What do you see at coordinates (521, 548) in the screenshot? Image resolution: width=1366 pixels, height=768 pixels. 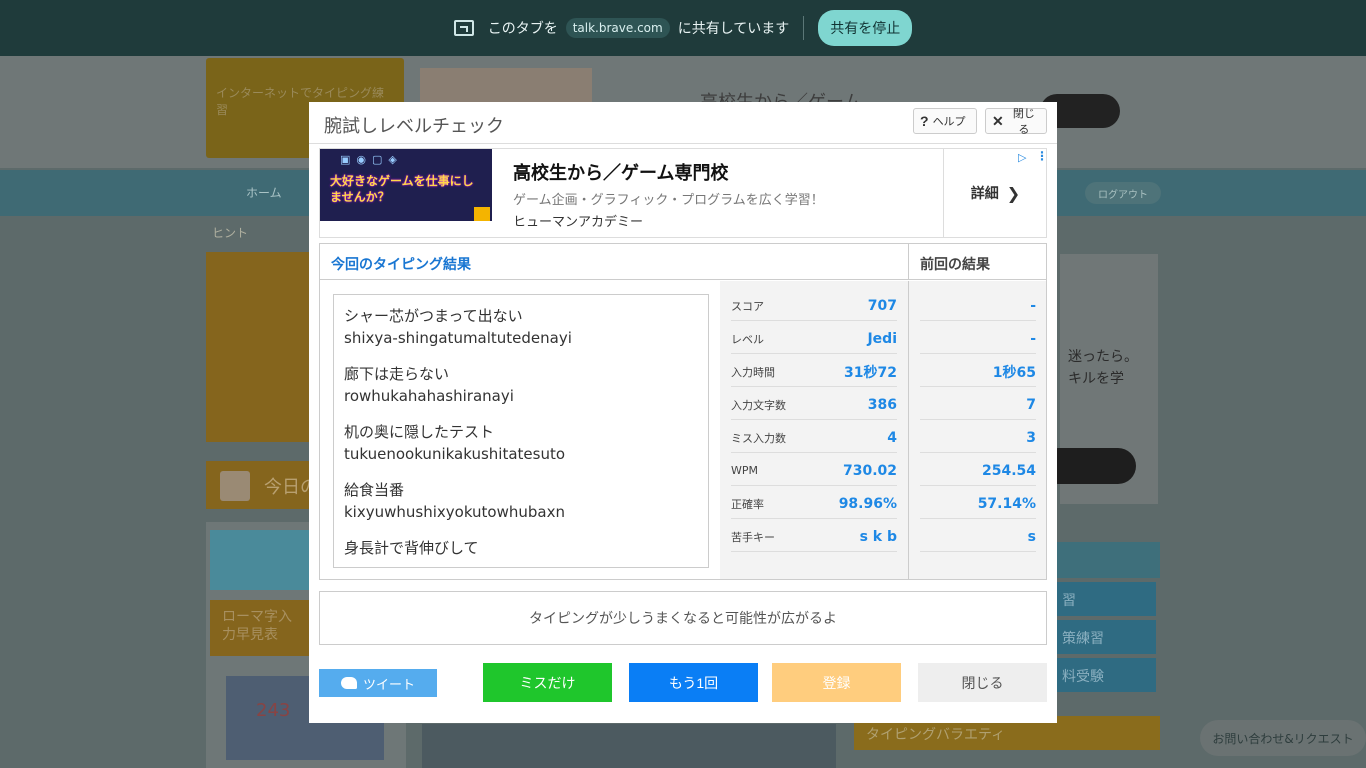 I see `list-item: 身長計で背伸びして` at bounding box center [521, 548].